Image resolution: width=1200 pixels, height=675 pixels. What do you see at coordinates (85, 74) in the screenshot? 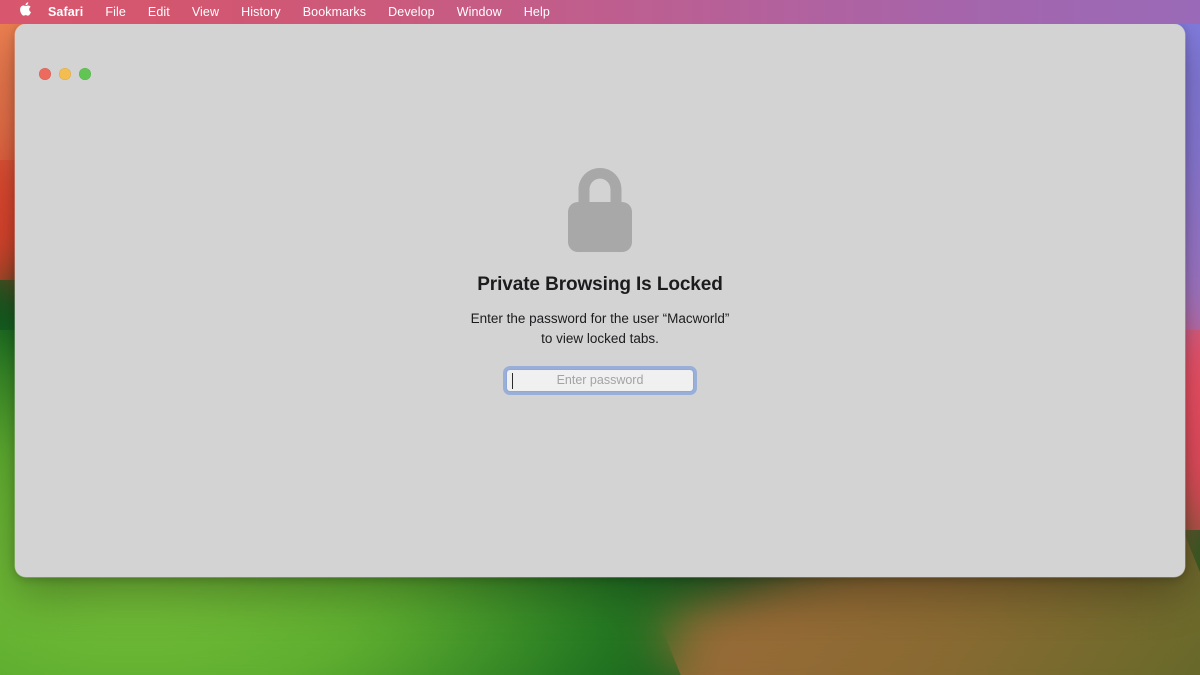
I see `maximize-window-button` at bounding box center [85, 74].